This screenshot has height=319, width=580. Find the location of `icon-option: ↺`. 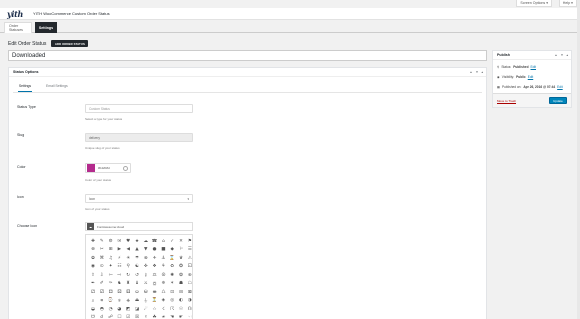

icon-option: ↺ is located at coordinates (137, 275).